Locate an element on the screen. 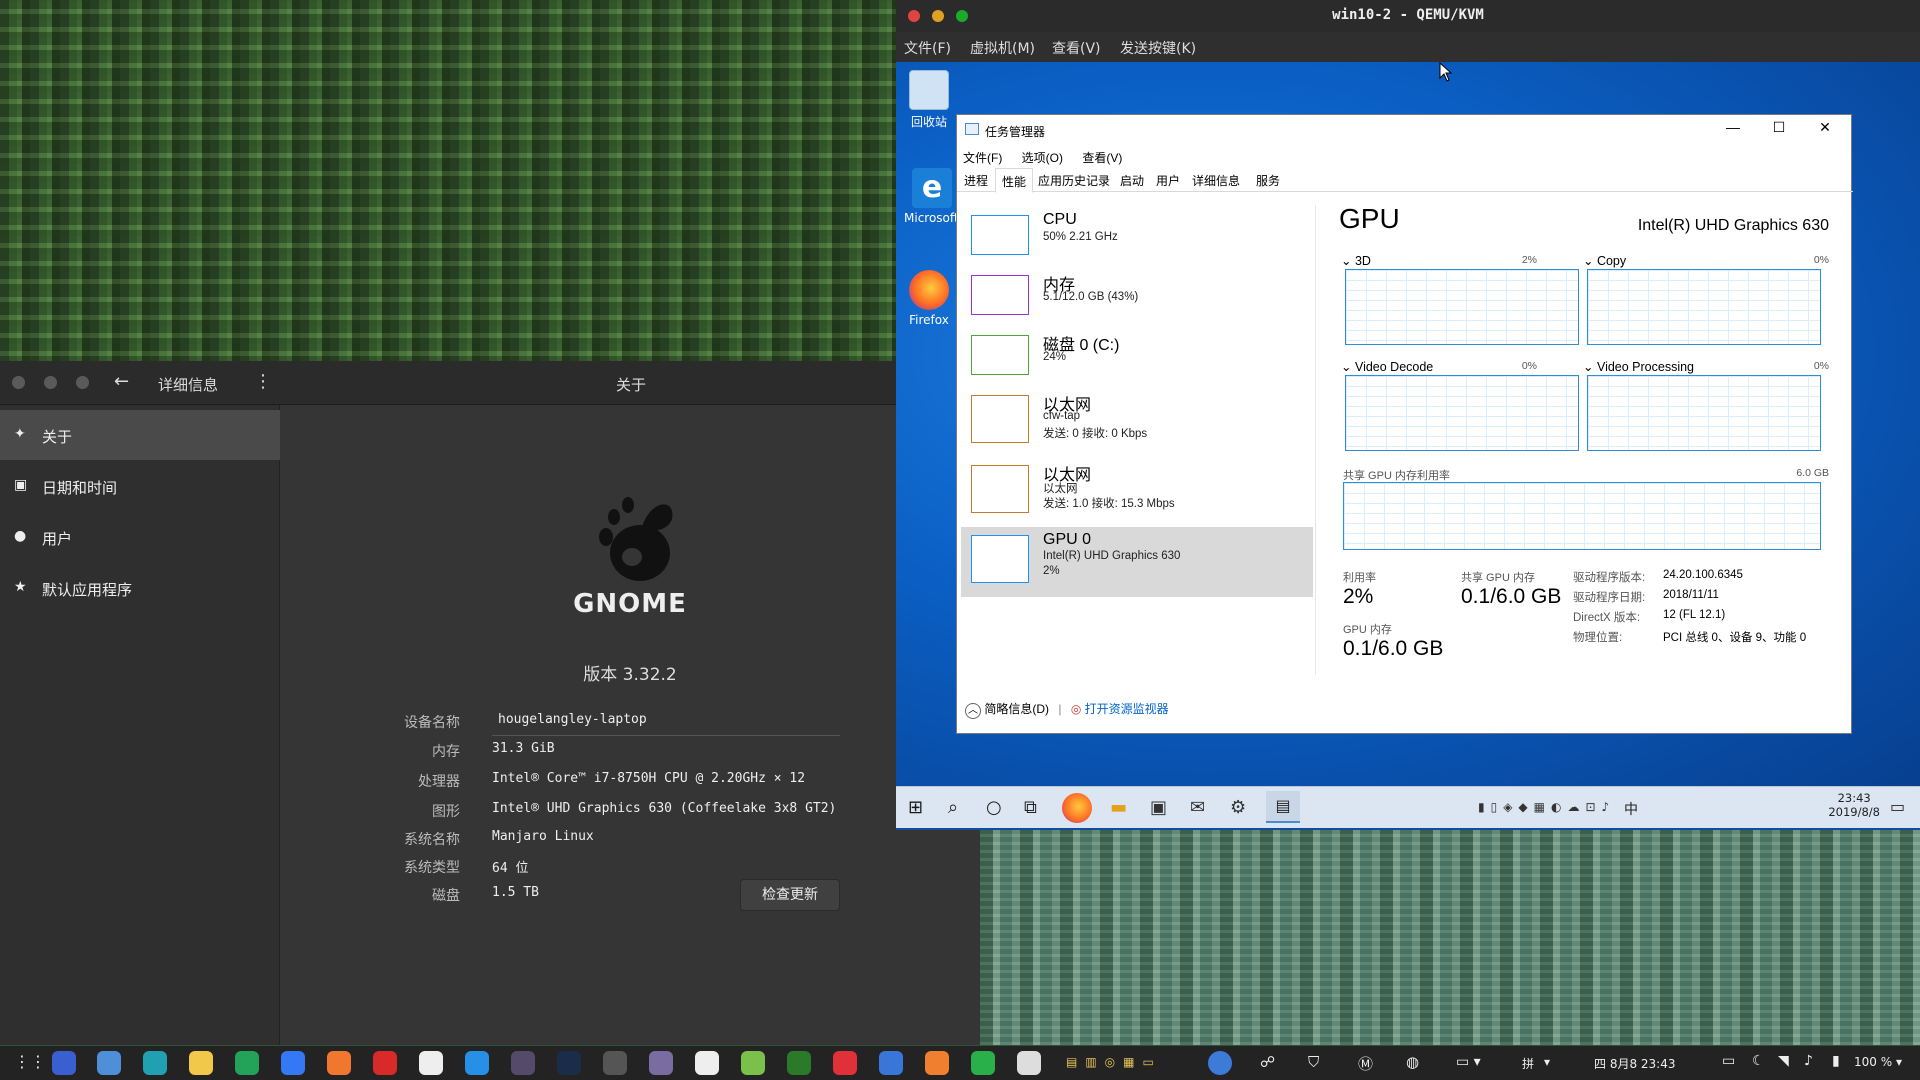  minimize-icon: — is located at coordinates (1733, 127).